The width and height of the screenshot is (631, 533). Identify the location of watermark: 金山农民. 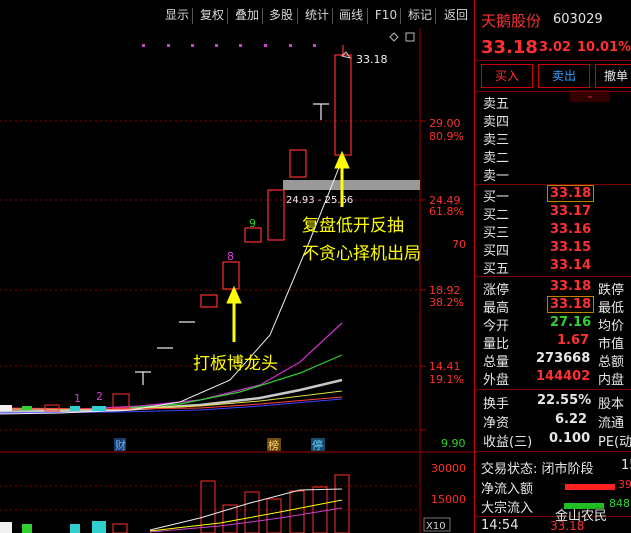
(581, 516).